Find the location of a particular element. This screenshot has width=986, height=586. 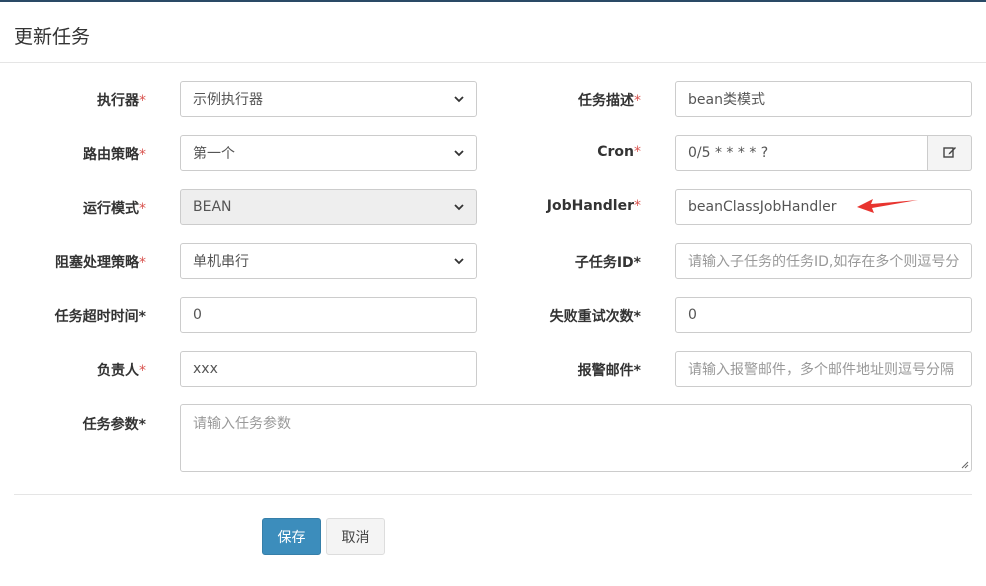

dialog-title: 更新任务 is located at coordinates (52, 37).